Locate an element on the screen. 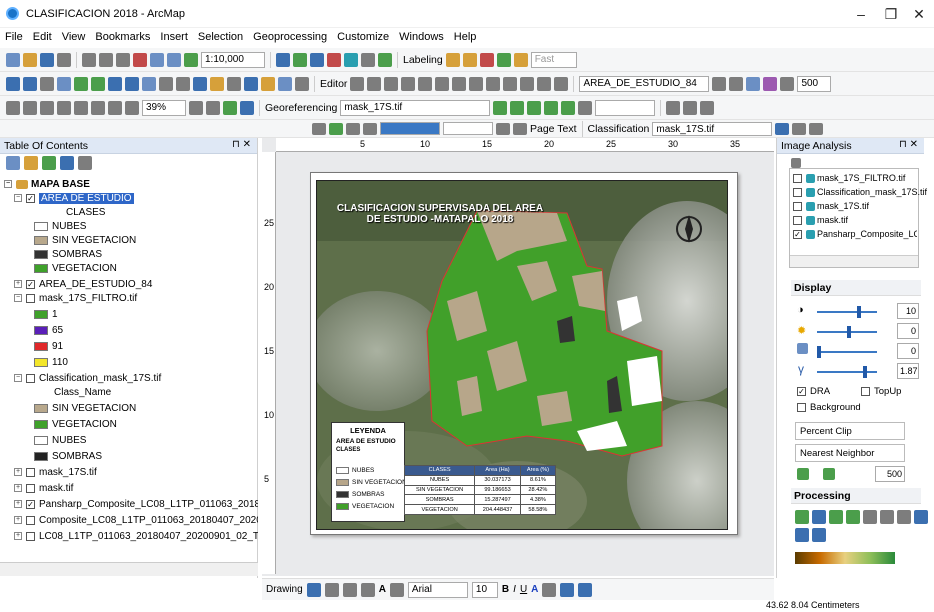 The width and height of the screenshot is (934, 612). toc-row: − mask_17S_FILTRO.tif is located at coordinates (75, 299).